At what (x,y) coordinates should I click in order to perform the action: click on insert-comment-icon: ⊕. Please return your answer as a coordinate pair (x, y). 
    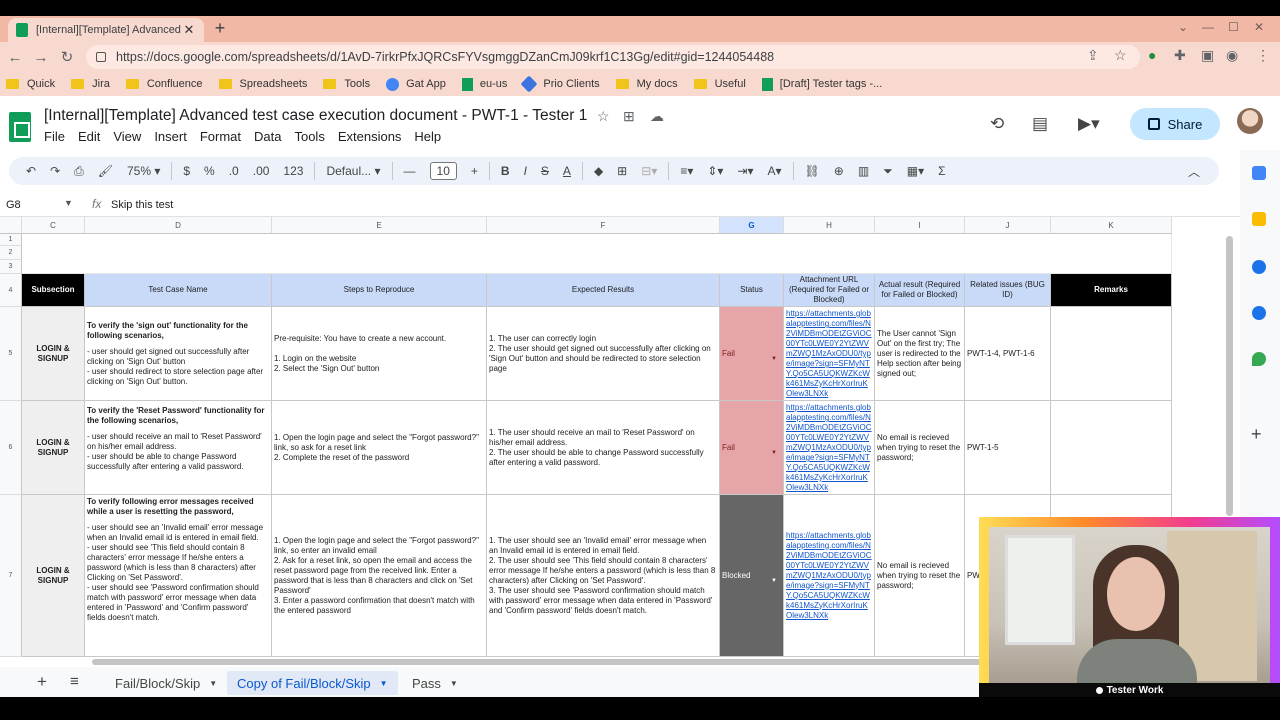
    Looking at the image, I should click on (839, 171).